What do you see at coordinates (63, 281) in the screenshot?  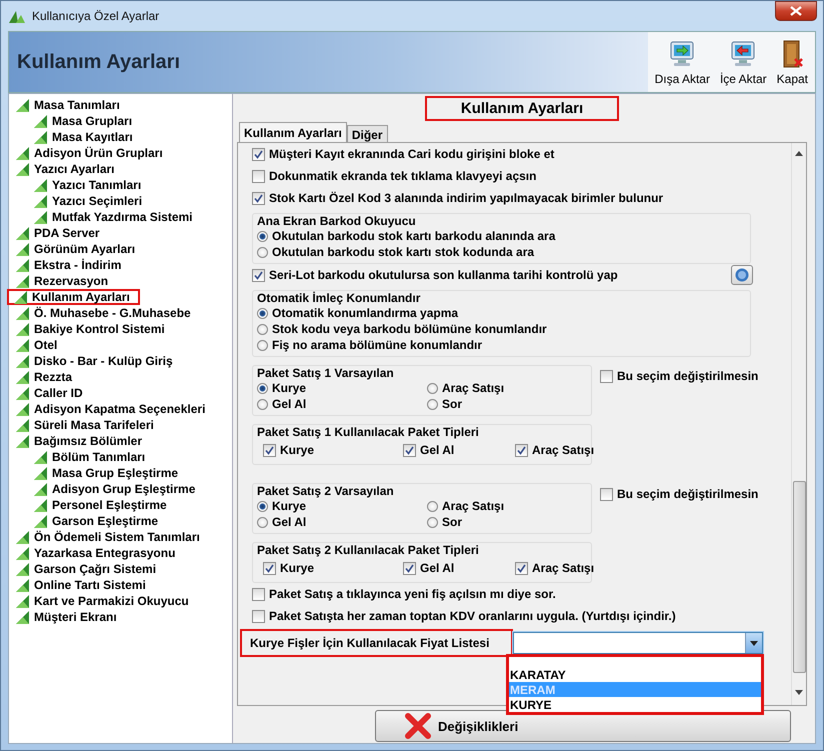 I see `tree-item: Rezervasyon` at bounding box center [63, 281].